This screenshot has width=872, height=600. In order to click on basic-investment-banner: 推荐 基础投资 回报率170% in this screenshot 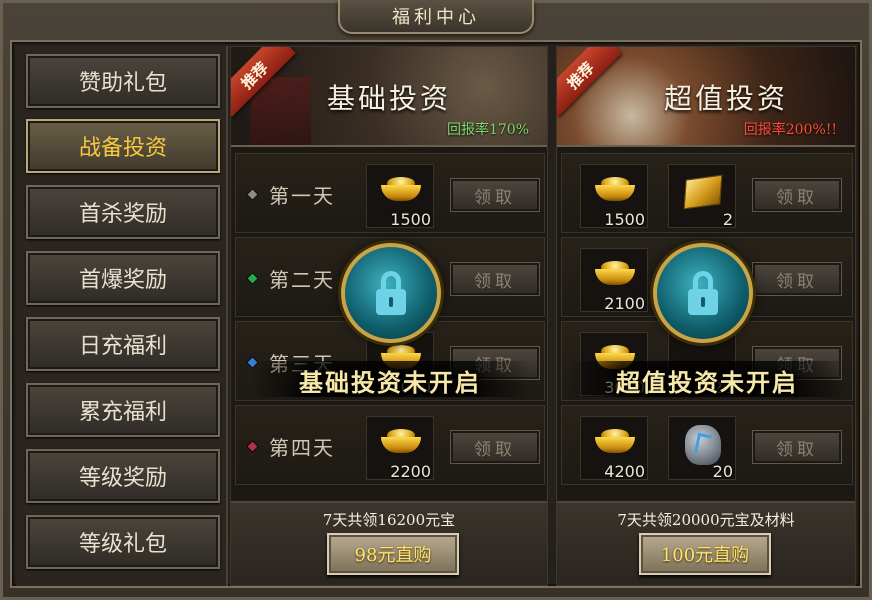, I will do `click(389, 97)`.